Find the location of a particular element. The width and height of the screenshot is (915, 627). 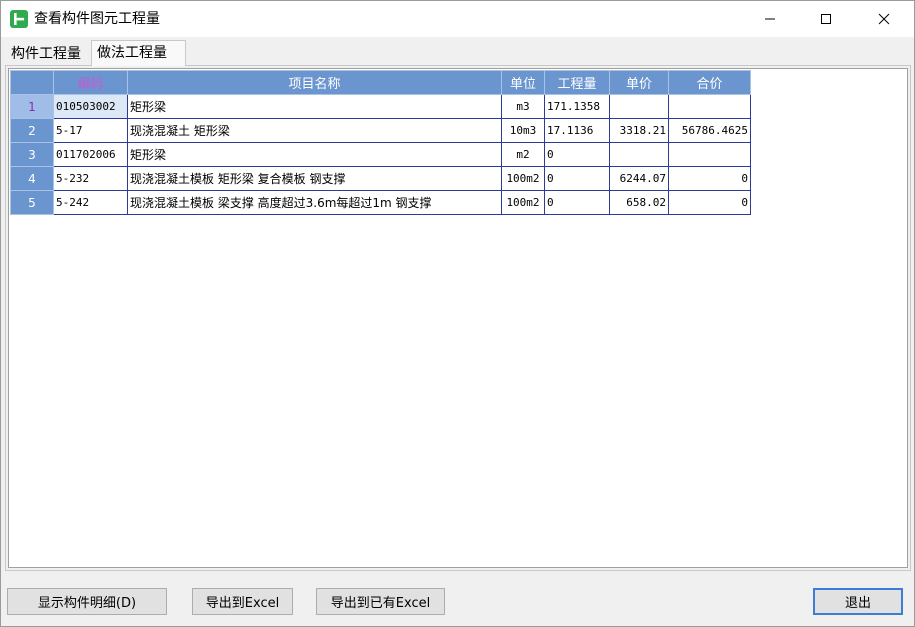

cell-price: 3318.21 is located at coordinates (639, 130).